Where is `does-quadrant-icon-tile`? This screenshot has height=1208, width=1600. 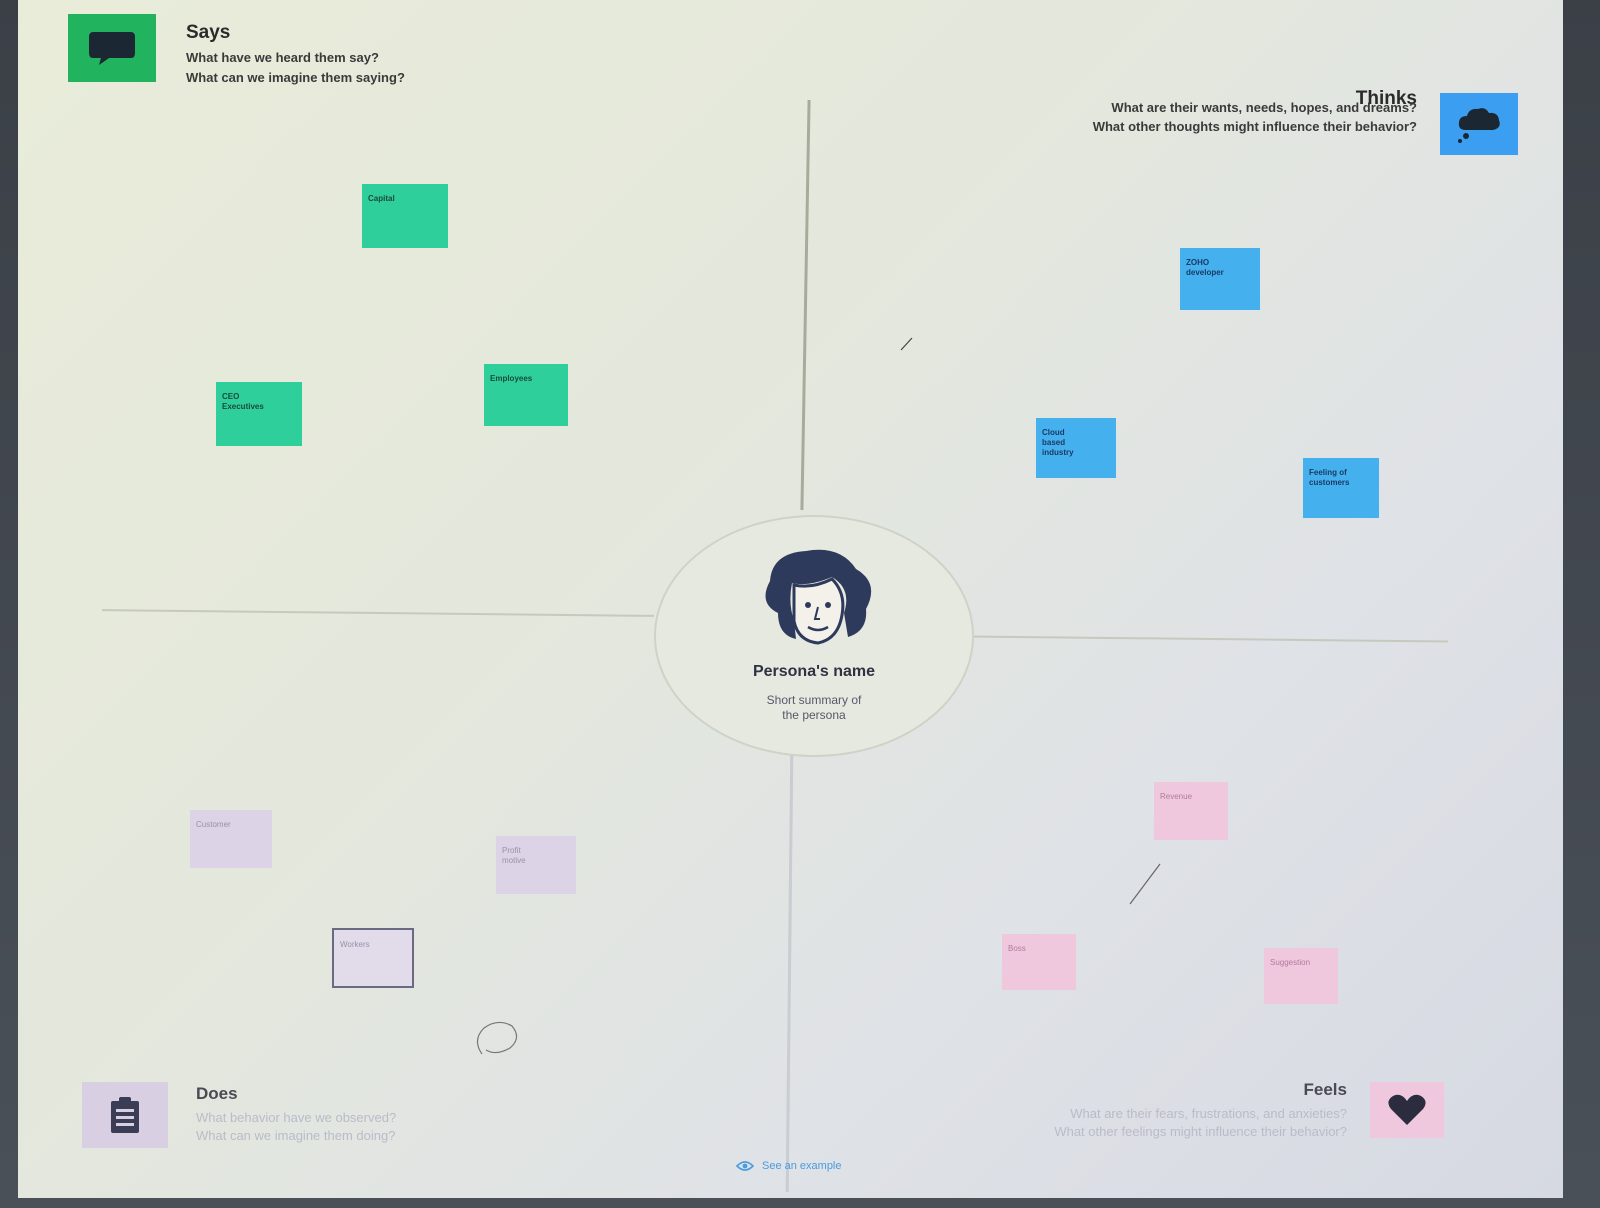
does-quadrant-icon-tile is located at coordinates (125, 1115).